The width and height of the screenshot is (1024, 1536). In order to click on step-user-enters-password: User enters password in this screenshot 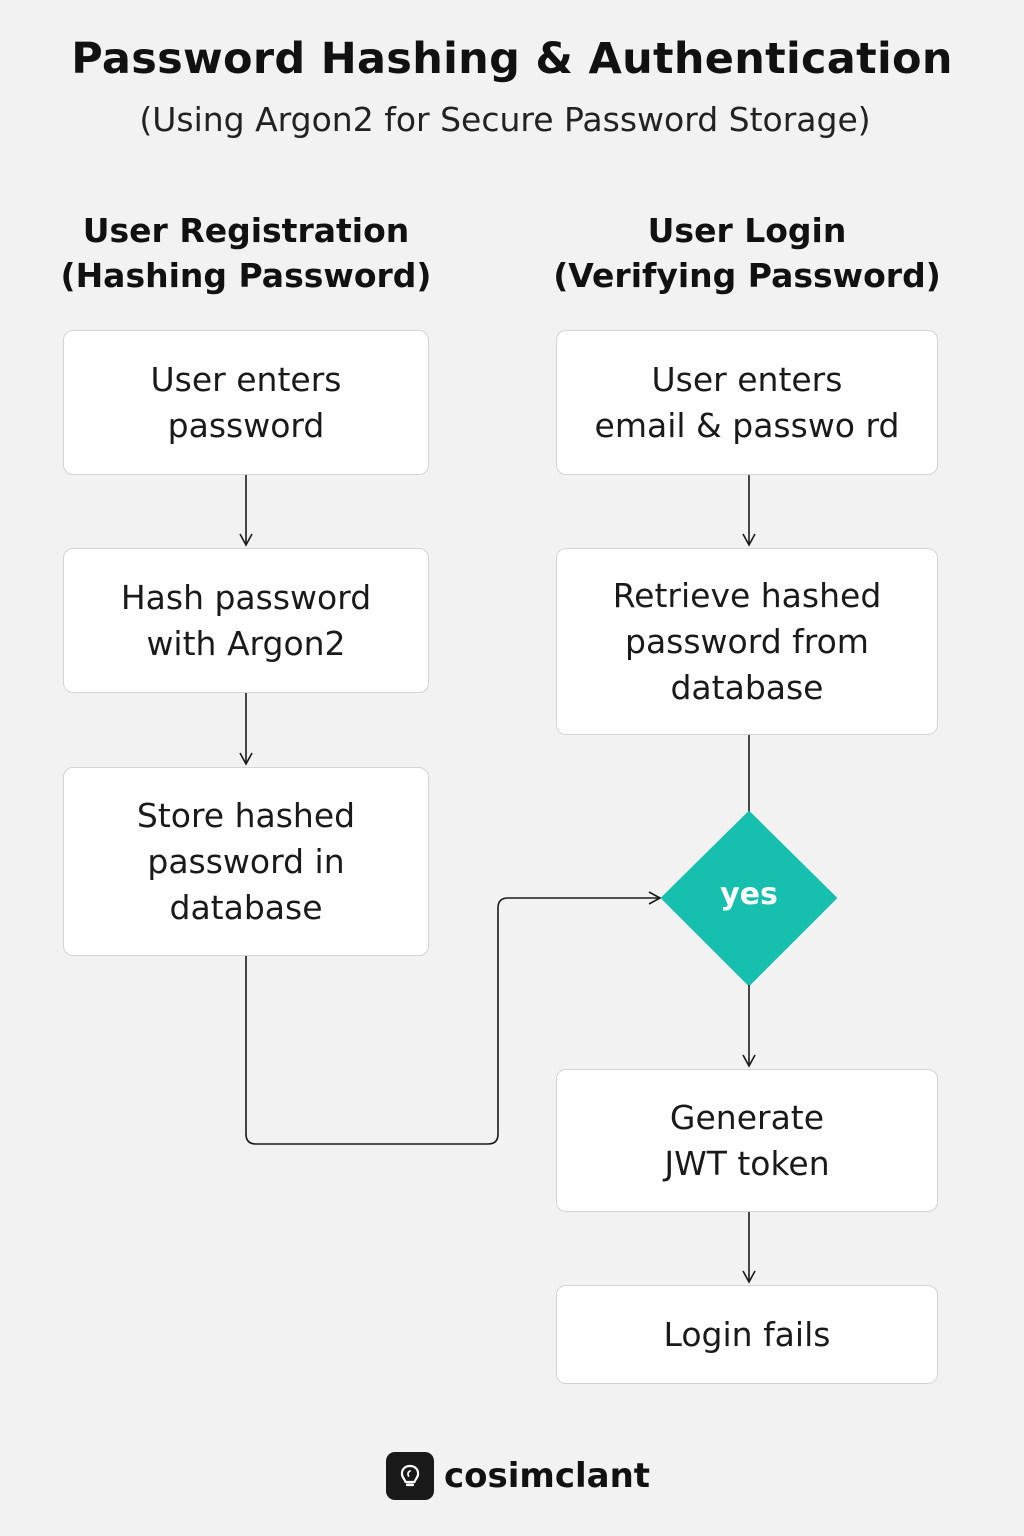, I will do `click(246, 402)`.